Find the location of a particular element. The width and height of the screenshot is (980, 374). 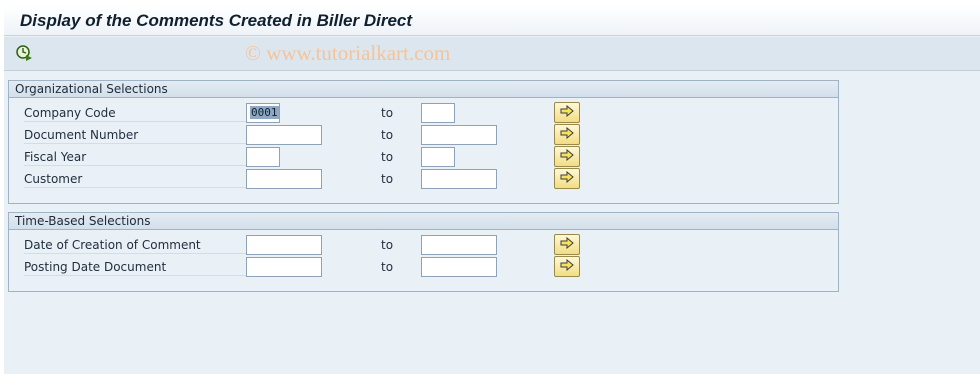

row-label: Posting Date Document is located at coordinates (135, 267).